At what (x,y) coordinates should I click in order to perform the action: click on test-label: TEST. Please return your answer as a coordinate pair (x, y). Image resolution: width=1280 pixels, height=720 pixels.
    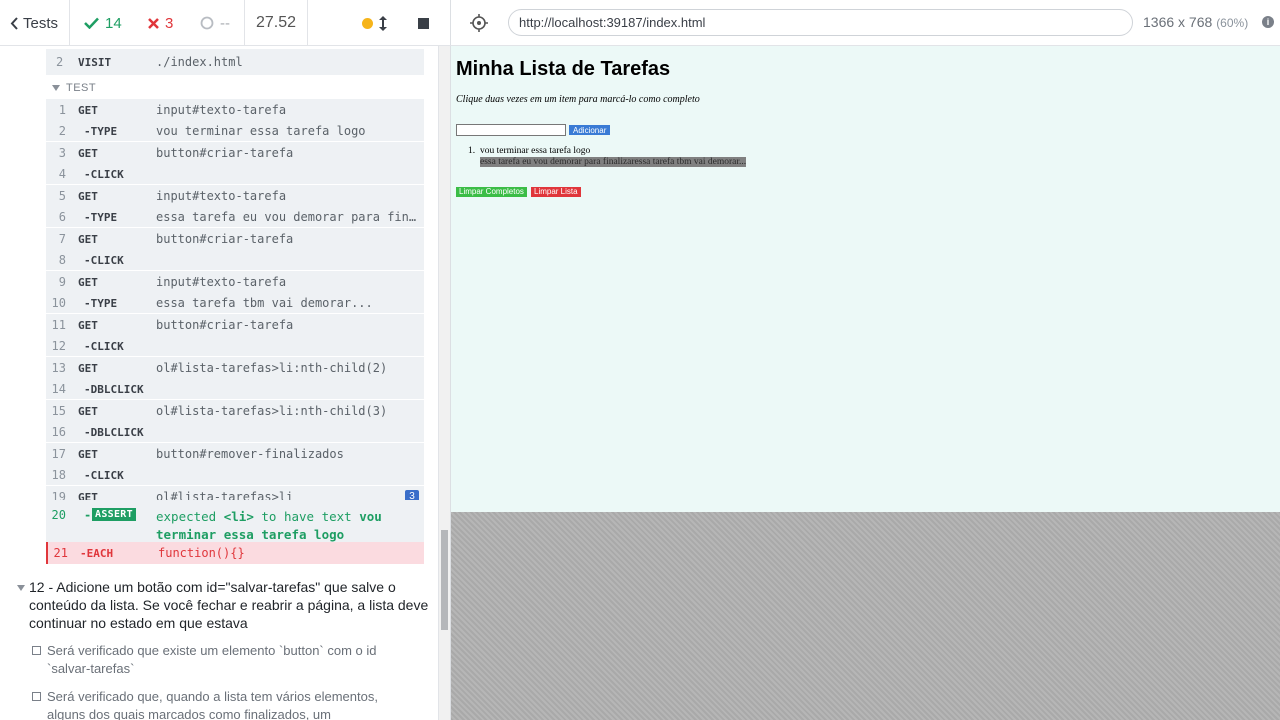
    Looking at the image, I should click on (81, 88).